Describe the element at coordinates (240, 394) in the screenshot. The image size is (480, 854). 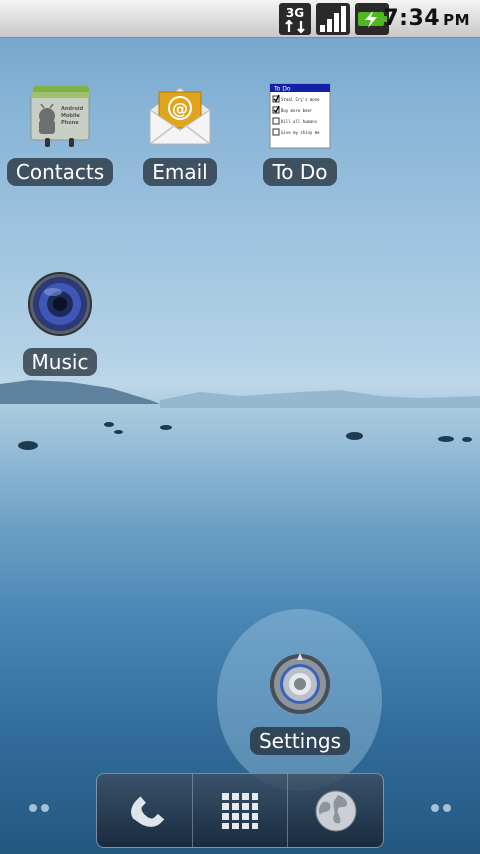
I see `wallpaper-mountains` at that location.